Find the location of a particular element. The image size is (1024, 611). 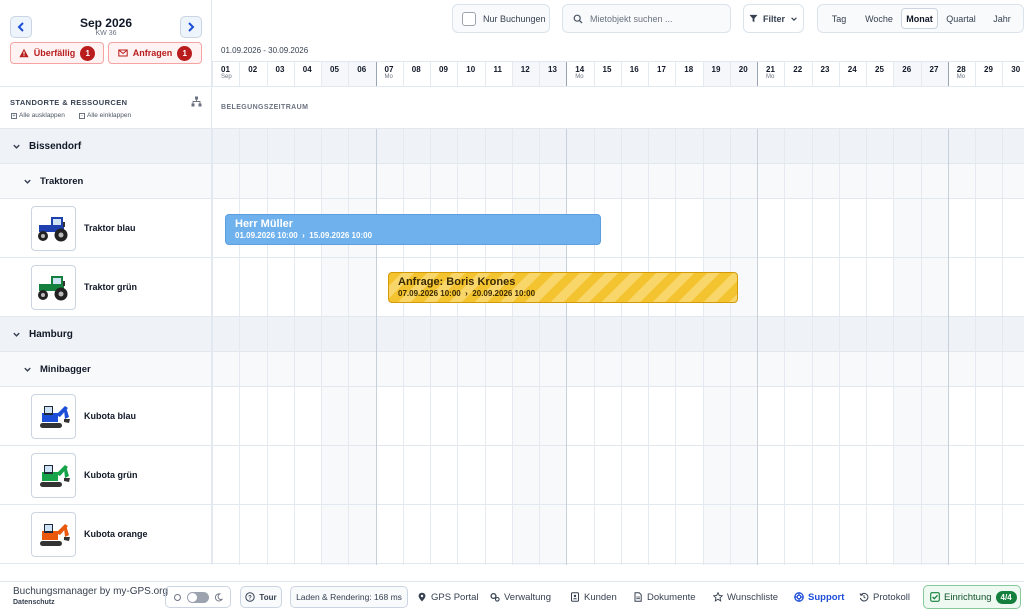

wishlist-label: Wunschliste is located at coordinates (753, 597).